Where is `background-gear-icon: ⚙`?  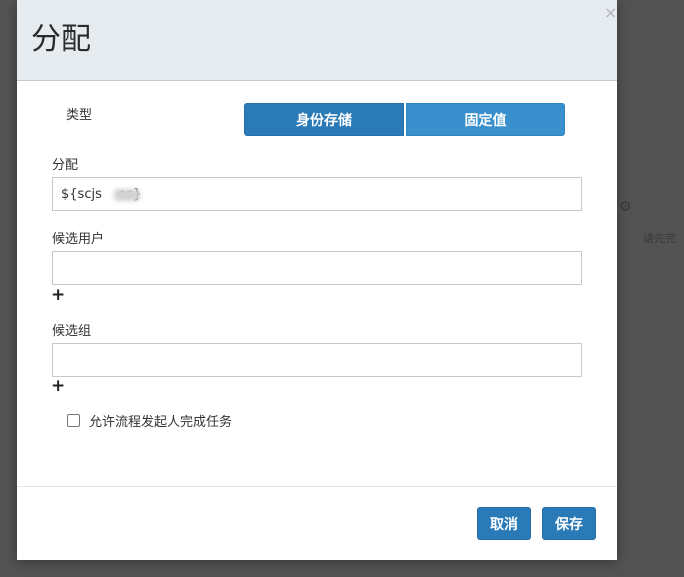 background-gear-icon: ⚙ is located at coordinates (625, 207).